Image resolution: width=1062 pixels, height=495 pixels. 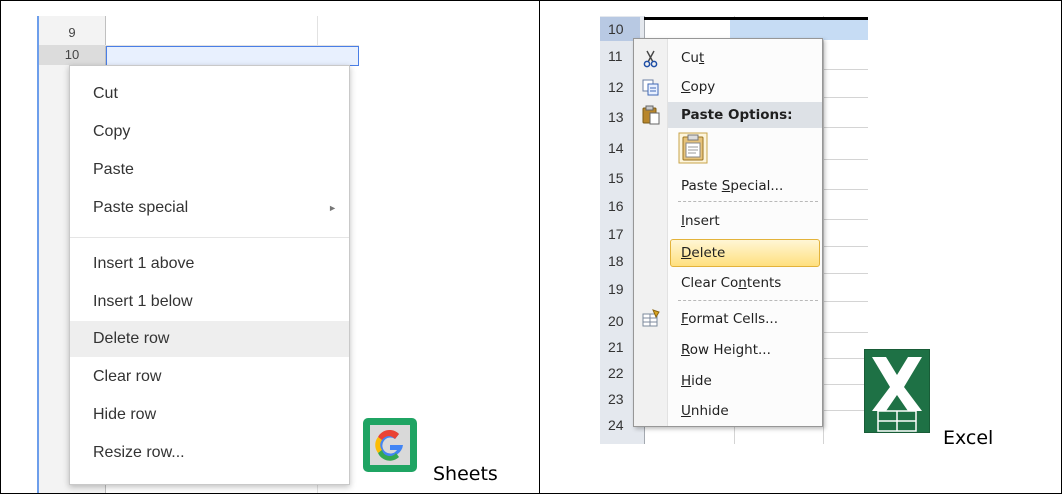 What do you see at coordinates (209, 208) in the screenshot?
I see `menu-item-paste-special: Paste special ►` at bounding box center [209, 208].